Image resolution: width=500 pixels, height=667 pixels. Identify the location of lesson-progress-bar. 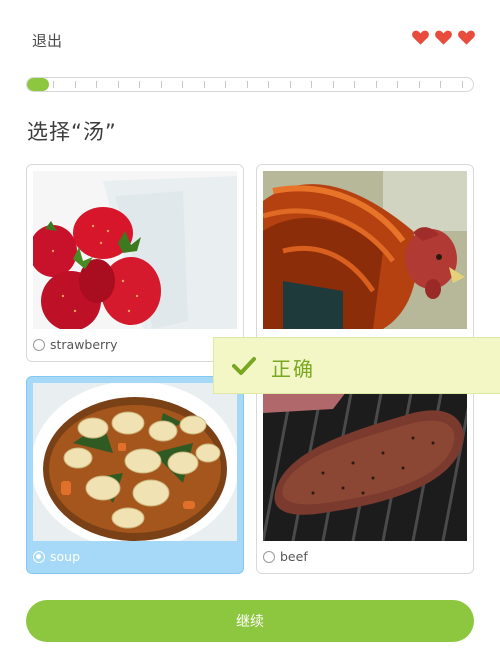
(250, 84).